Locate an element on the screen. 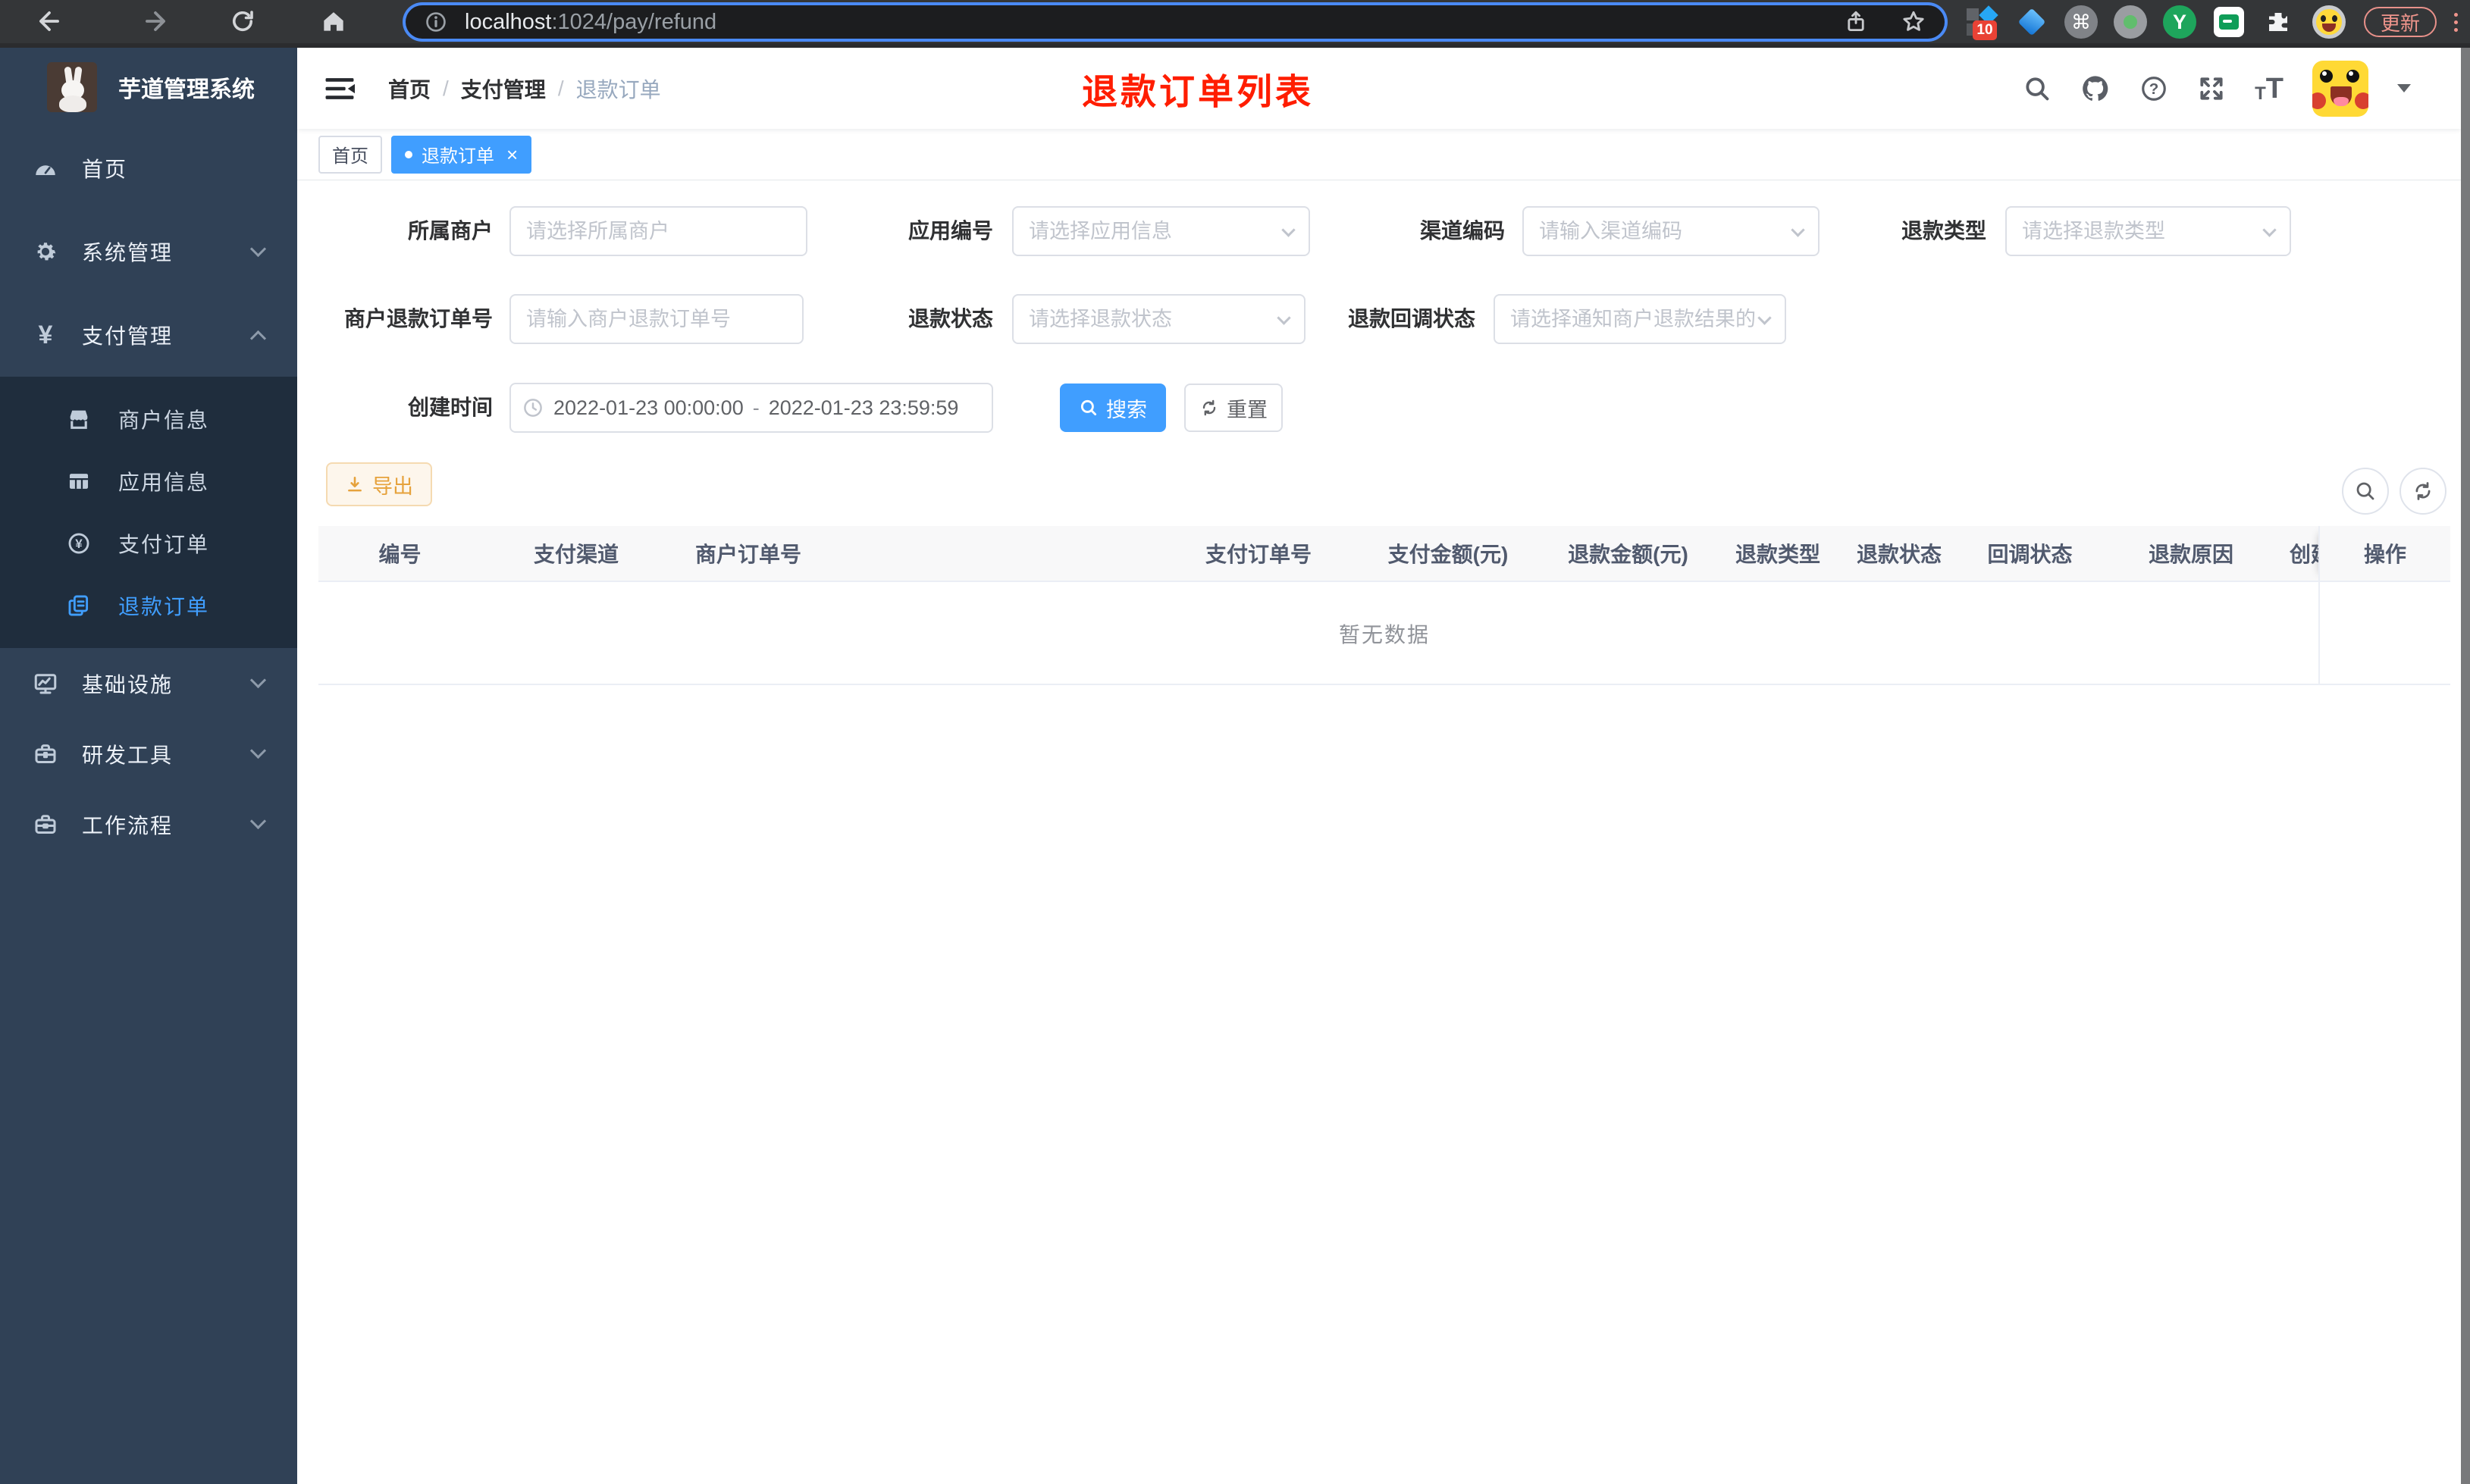 This screenshot has width=2470, height=1484. yen-icon: ¥ is located at coordinates (45, 335).